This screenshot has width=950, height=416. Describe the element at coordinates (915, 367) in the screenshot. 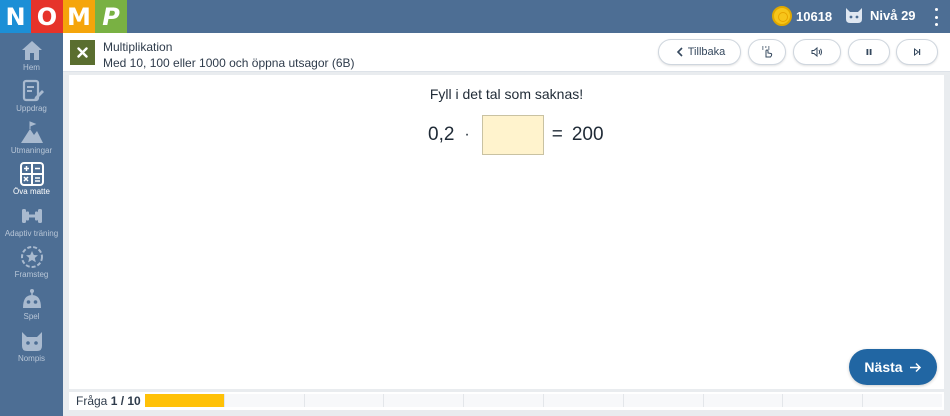

I see `arrow-right-icon` at that location.